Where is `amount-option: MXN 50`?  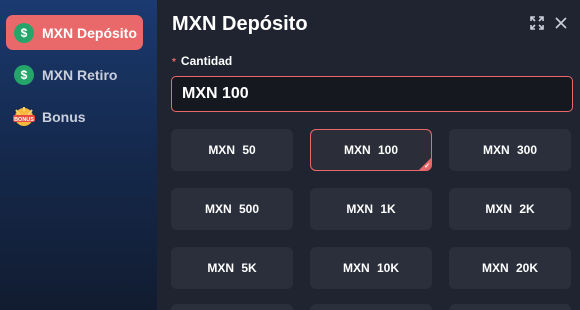
amount-option: MXN 50 is located at coordinates (232, 150).